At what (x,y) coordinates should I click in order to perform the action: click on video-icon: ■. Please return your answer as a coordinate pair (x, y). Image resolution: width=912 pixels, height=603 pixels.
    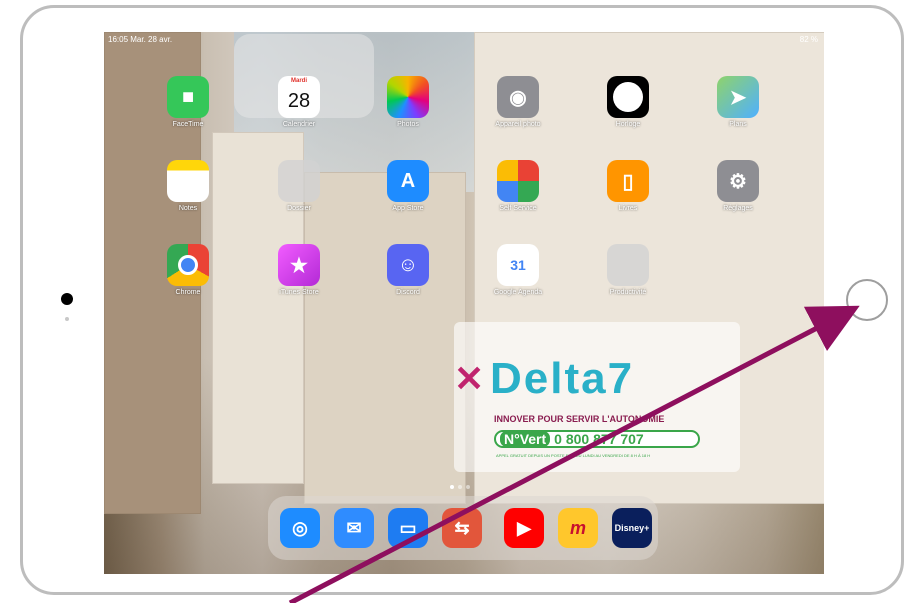
    Looking at the image, I should click on (188, 97).